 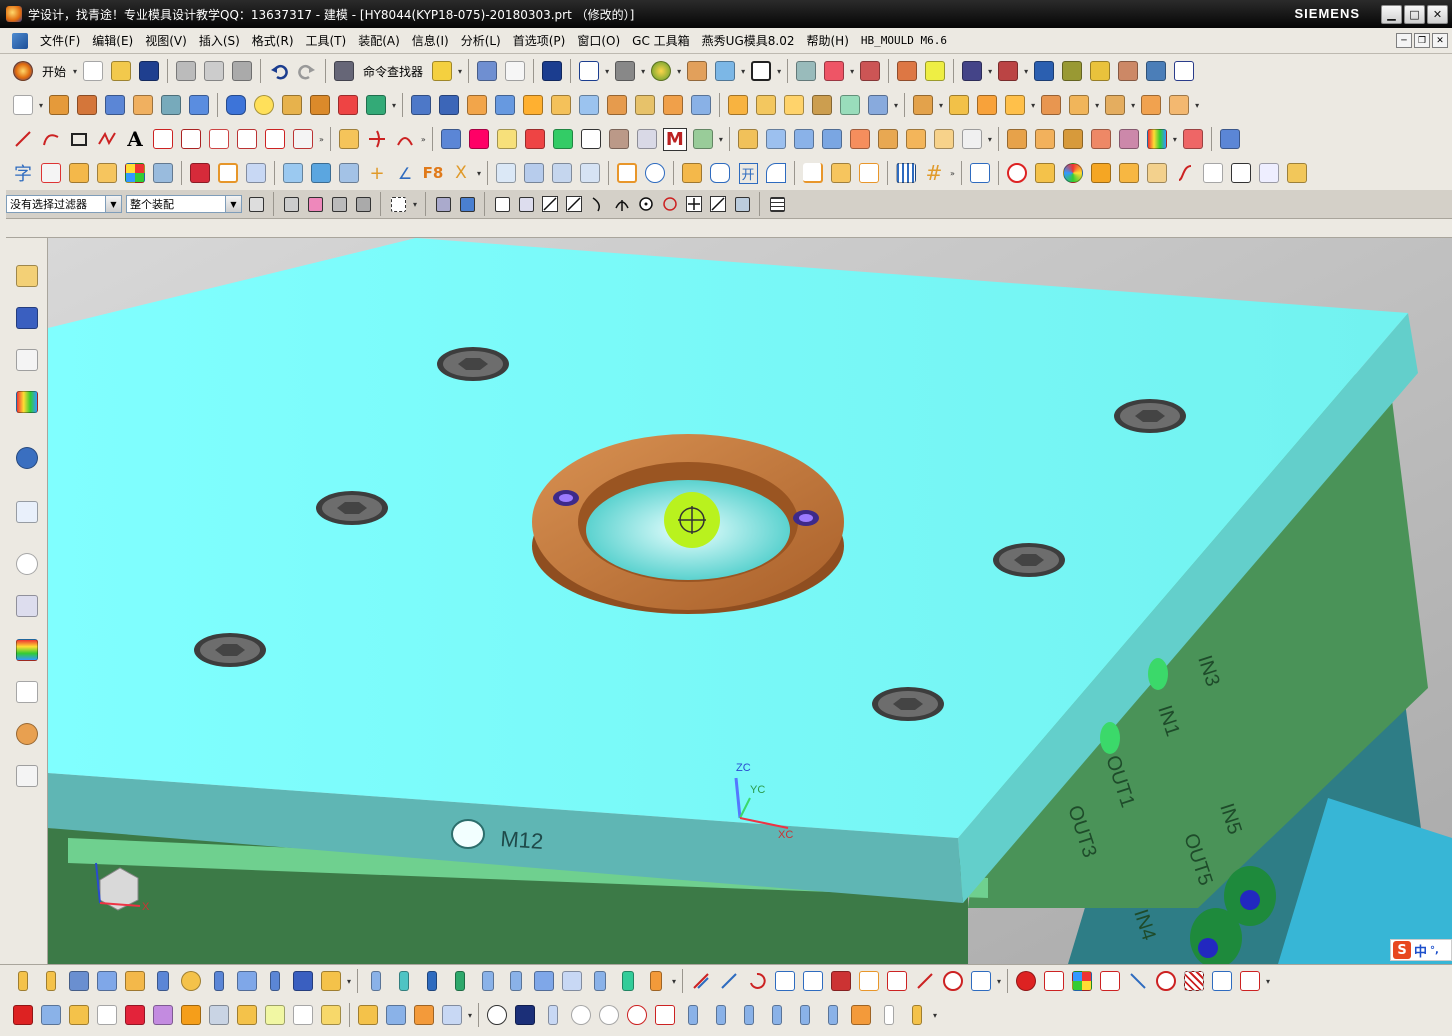 I want to click on cad-icon, so click(x=525, y=1015).